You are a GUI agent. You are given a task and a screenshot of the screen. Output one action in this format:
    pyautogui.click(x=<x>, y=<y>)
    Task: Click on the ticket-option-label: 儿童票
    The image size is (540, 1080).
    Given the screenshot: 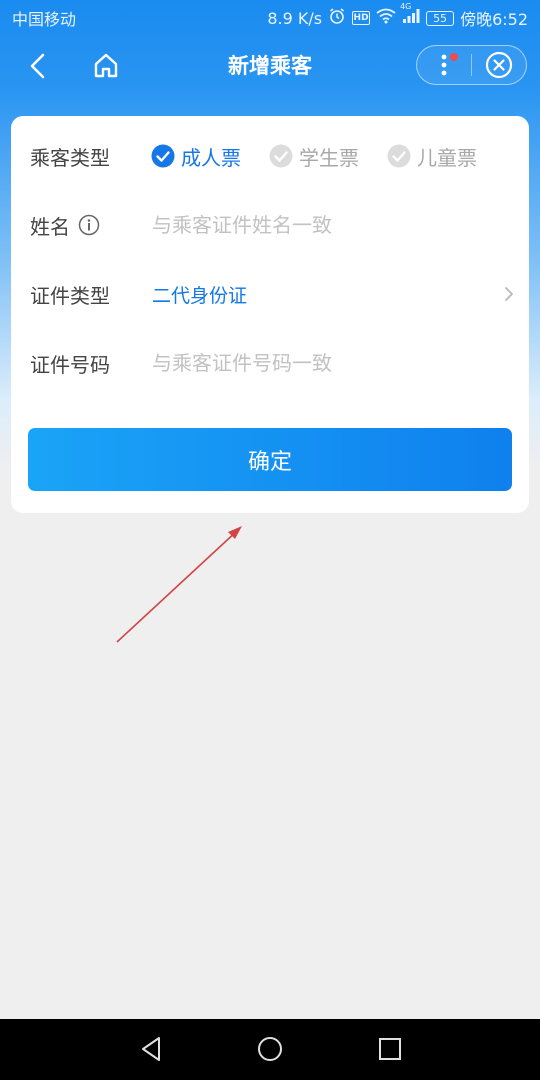 What is the action you would take?
    pyautogui.click(x=447, y=157)
    